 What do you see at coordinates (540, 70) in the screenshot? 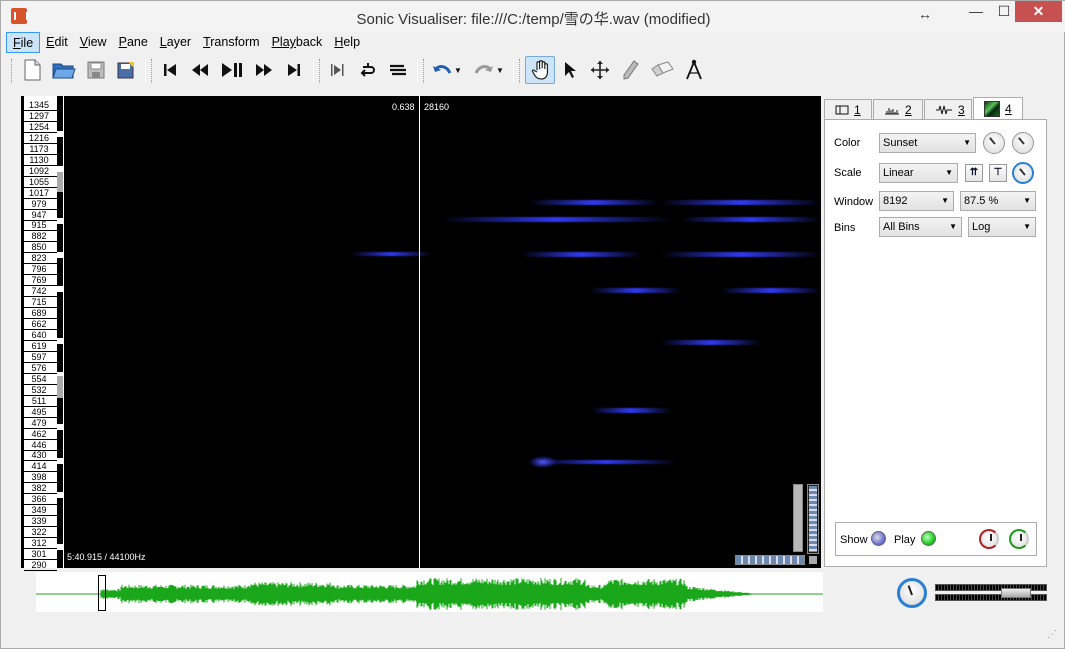
I see `navigate-tool-icon` at bounding box center [540, 70].